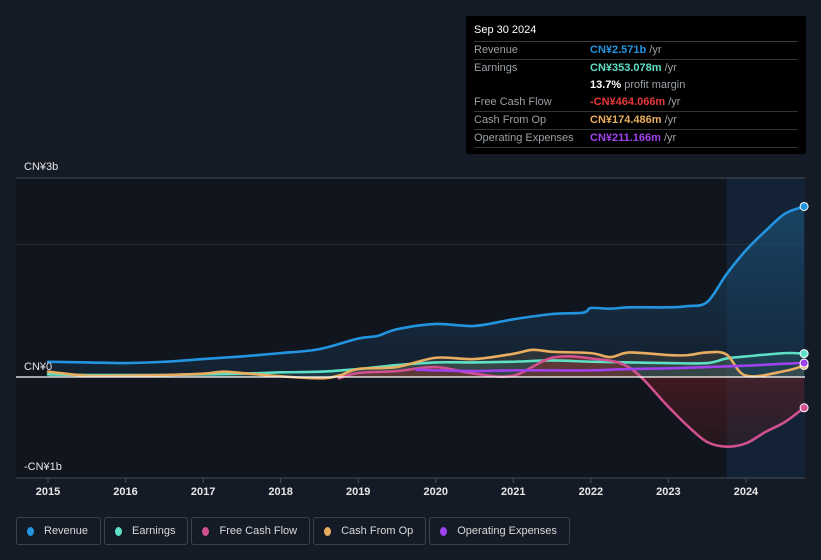 The height and width of the screenshot is (560, 821). Describe the element at coordinates (280, 492) in the screenshot. I see `x-tick-label-2018: 2018` at that location.